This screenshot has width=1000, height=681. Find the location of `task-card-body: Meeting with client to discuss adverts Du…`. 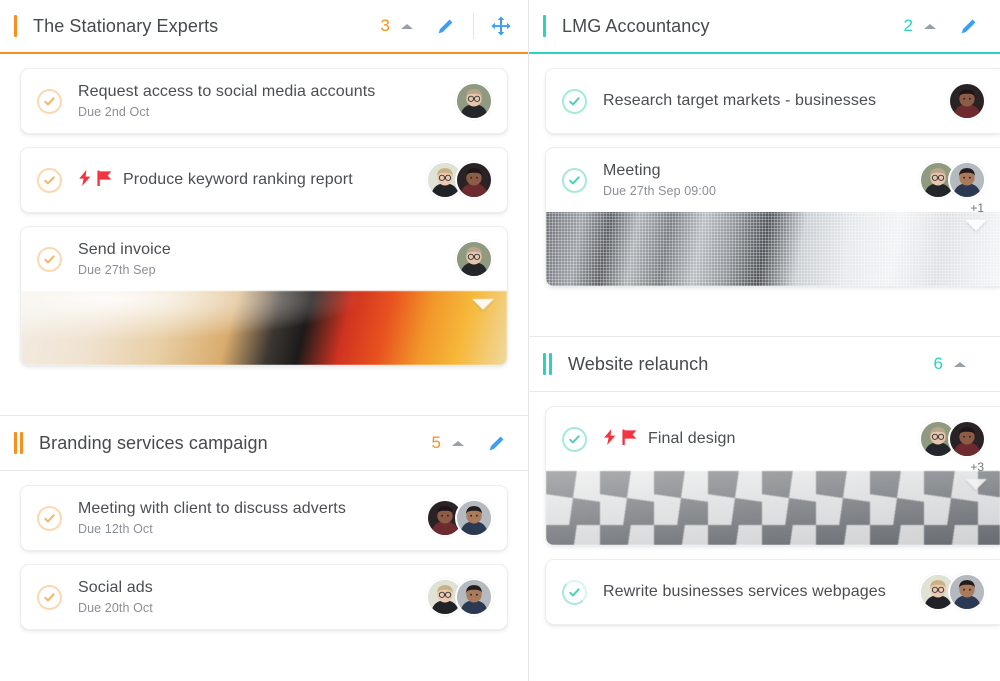

task-card-body: Meeting with client to discuss adverts Du… is located at coordinates (264, 518).